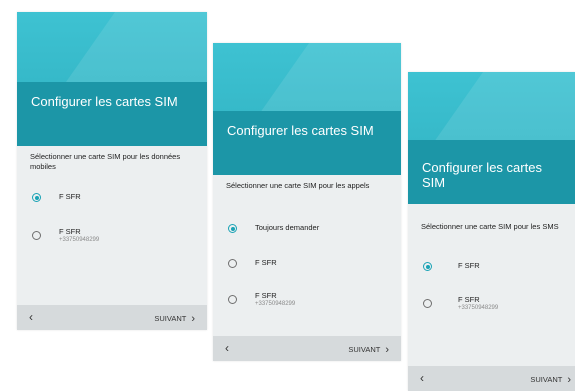 Image resolution: width=575 pixels, height=391 pixels. What do you see at coordinates (490, 226) in the screenshot?
I see `sim-prompt: Sélectionner une carte SIM pour les SMS` at bounding box center [490, 226].